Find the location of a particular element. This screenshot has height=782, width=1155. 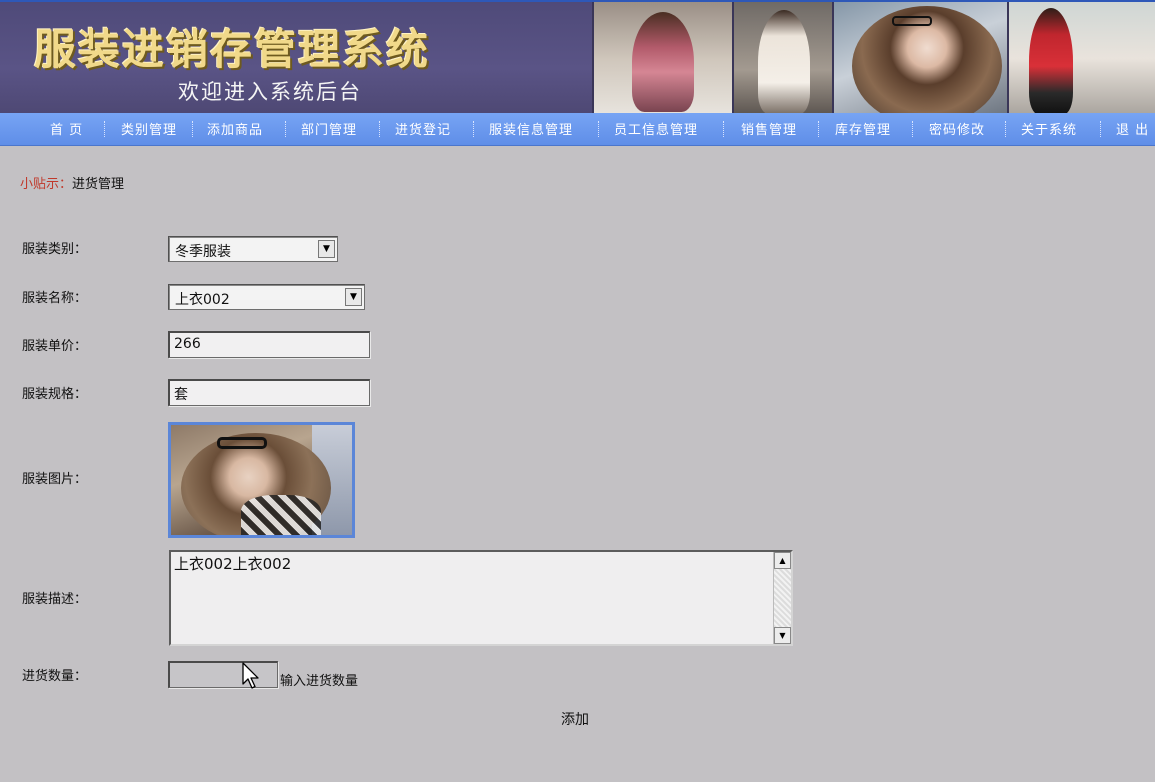

description-scrollbar: ▲ ▼ is located at coordinates (782, 598).